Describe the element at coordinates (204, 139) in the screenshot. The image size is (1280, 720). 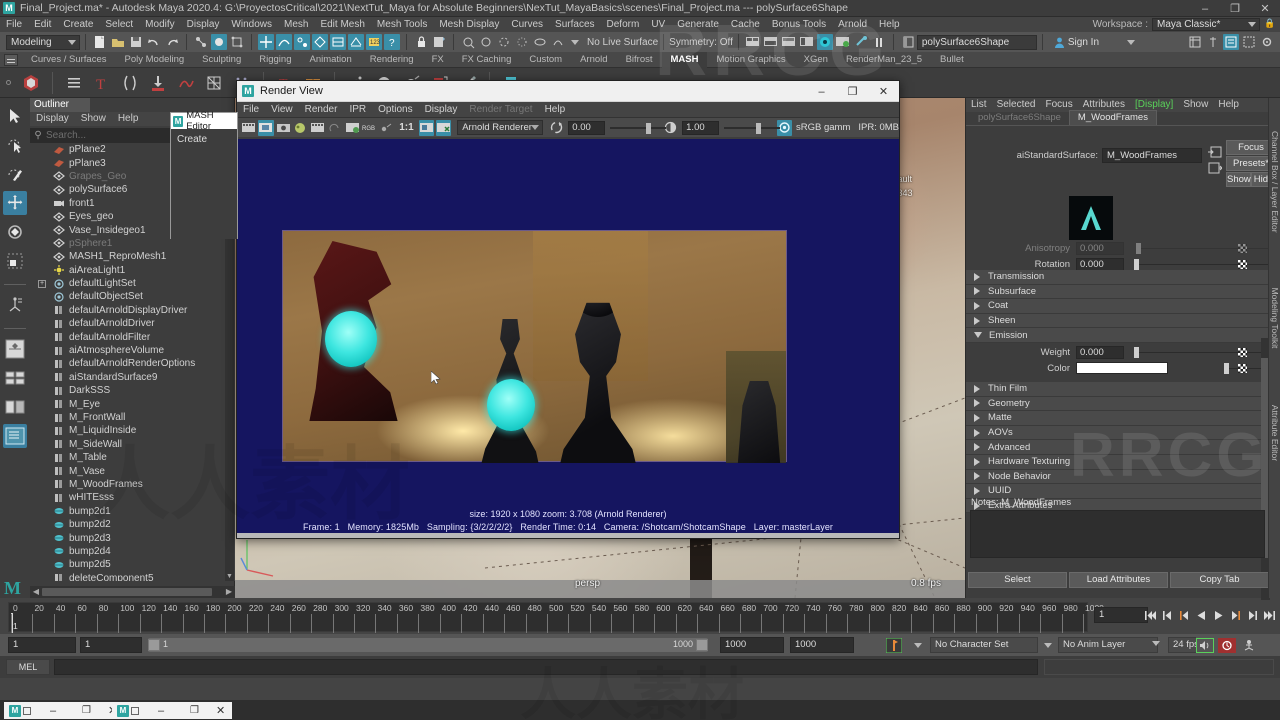
I see `mash-create-item: Create` at that location.